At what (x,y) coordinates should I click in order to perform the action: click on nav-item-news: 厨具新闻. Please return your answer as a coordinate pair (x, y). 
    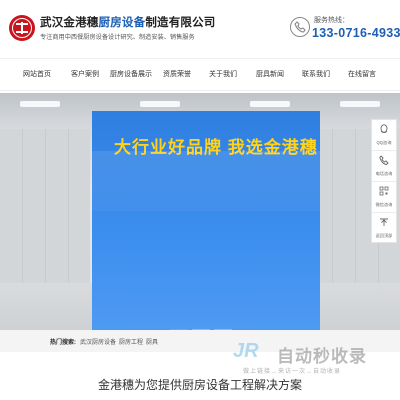
    Looking at the image, I should click on (270, 74).